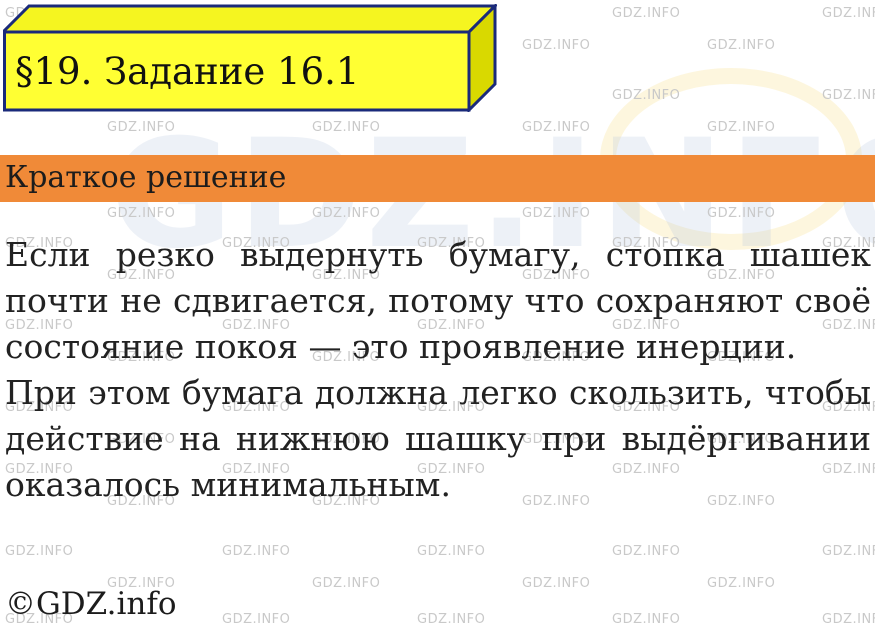 This screenshot has width=875, height=627. I want to click on title-box: §19. Задание 16.1, so click(250, 58).